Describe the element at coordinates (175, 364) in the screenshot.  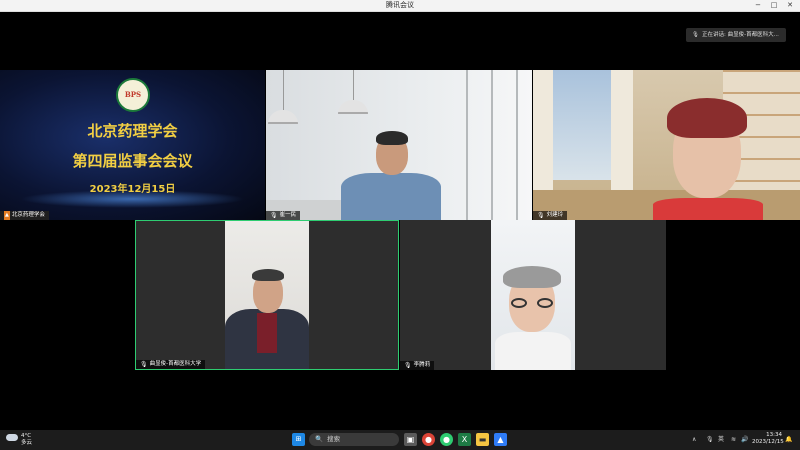
I see `participant-name: 曲显俊-首都医科大学` at that location.